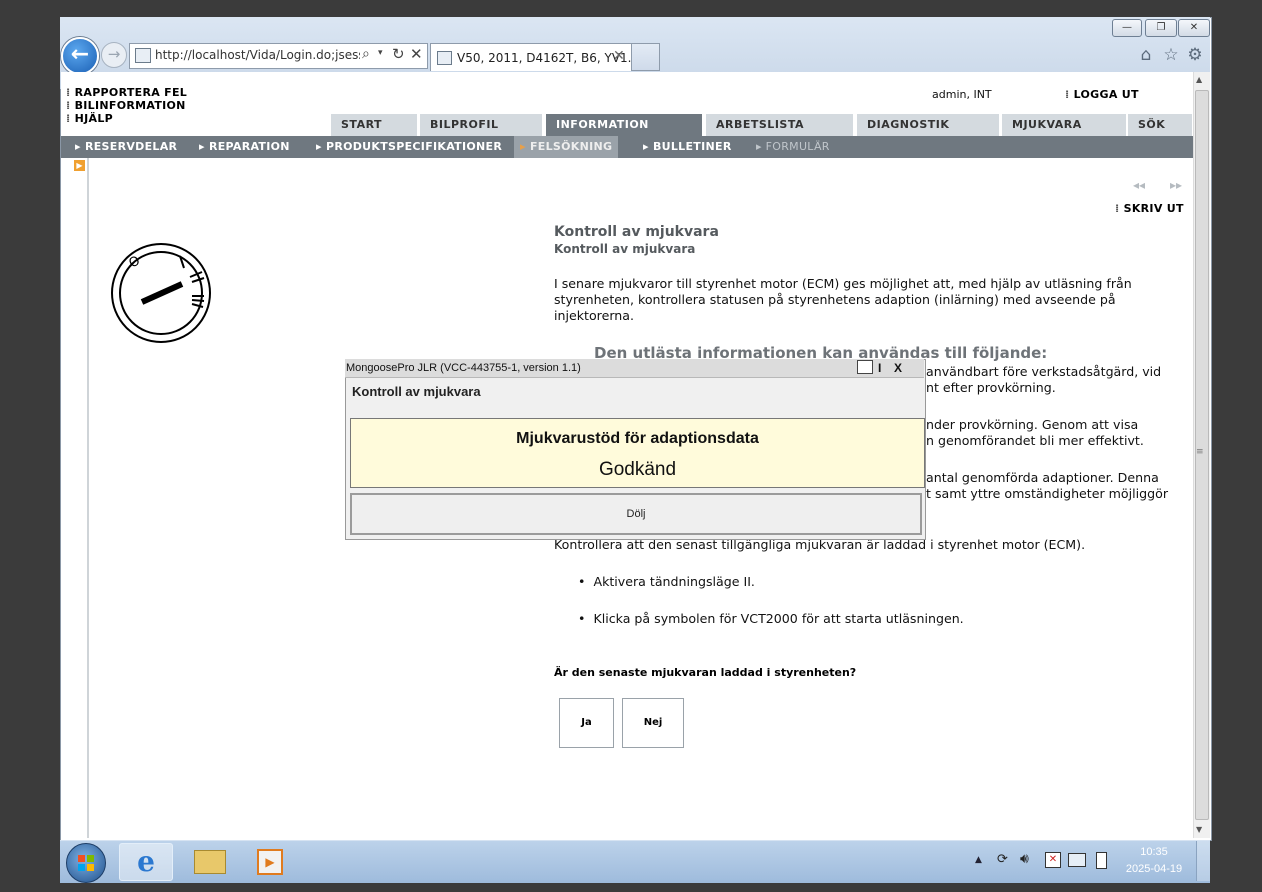 Image resolution: width=1262 pixels, height=892 pixels. I want to click on menu-item-report: ⁞ RAPPORTERA FEL, so click(126, 92).